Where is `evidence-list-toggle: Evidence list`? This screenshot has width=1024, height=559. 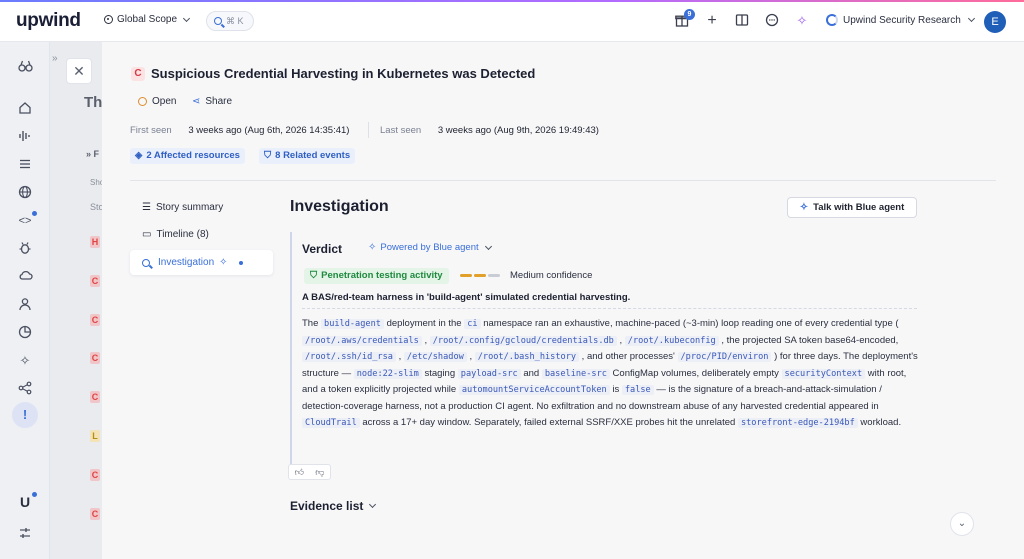 evidence-list-toggle: Evidence list is located at coordinates (333, 506).